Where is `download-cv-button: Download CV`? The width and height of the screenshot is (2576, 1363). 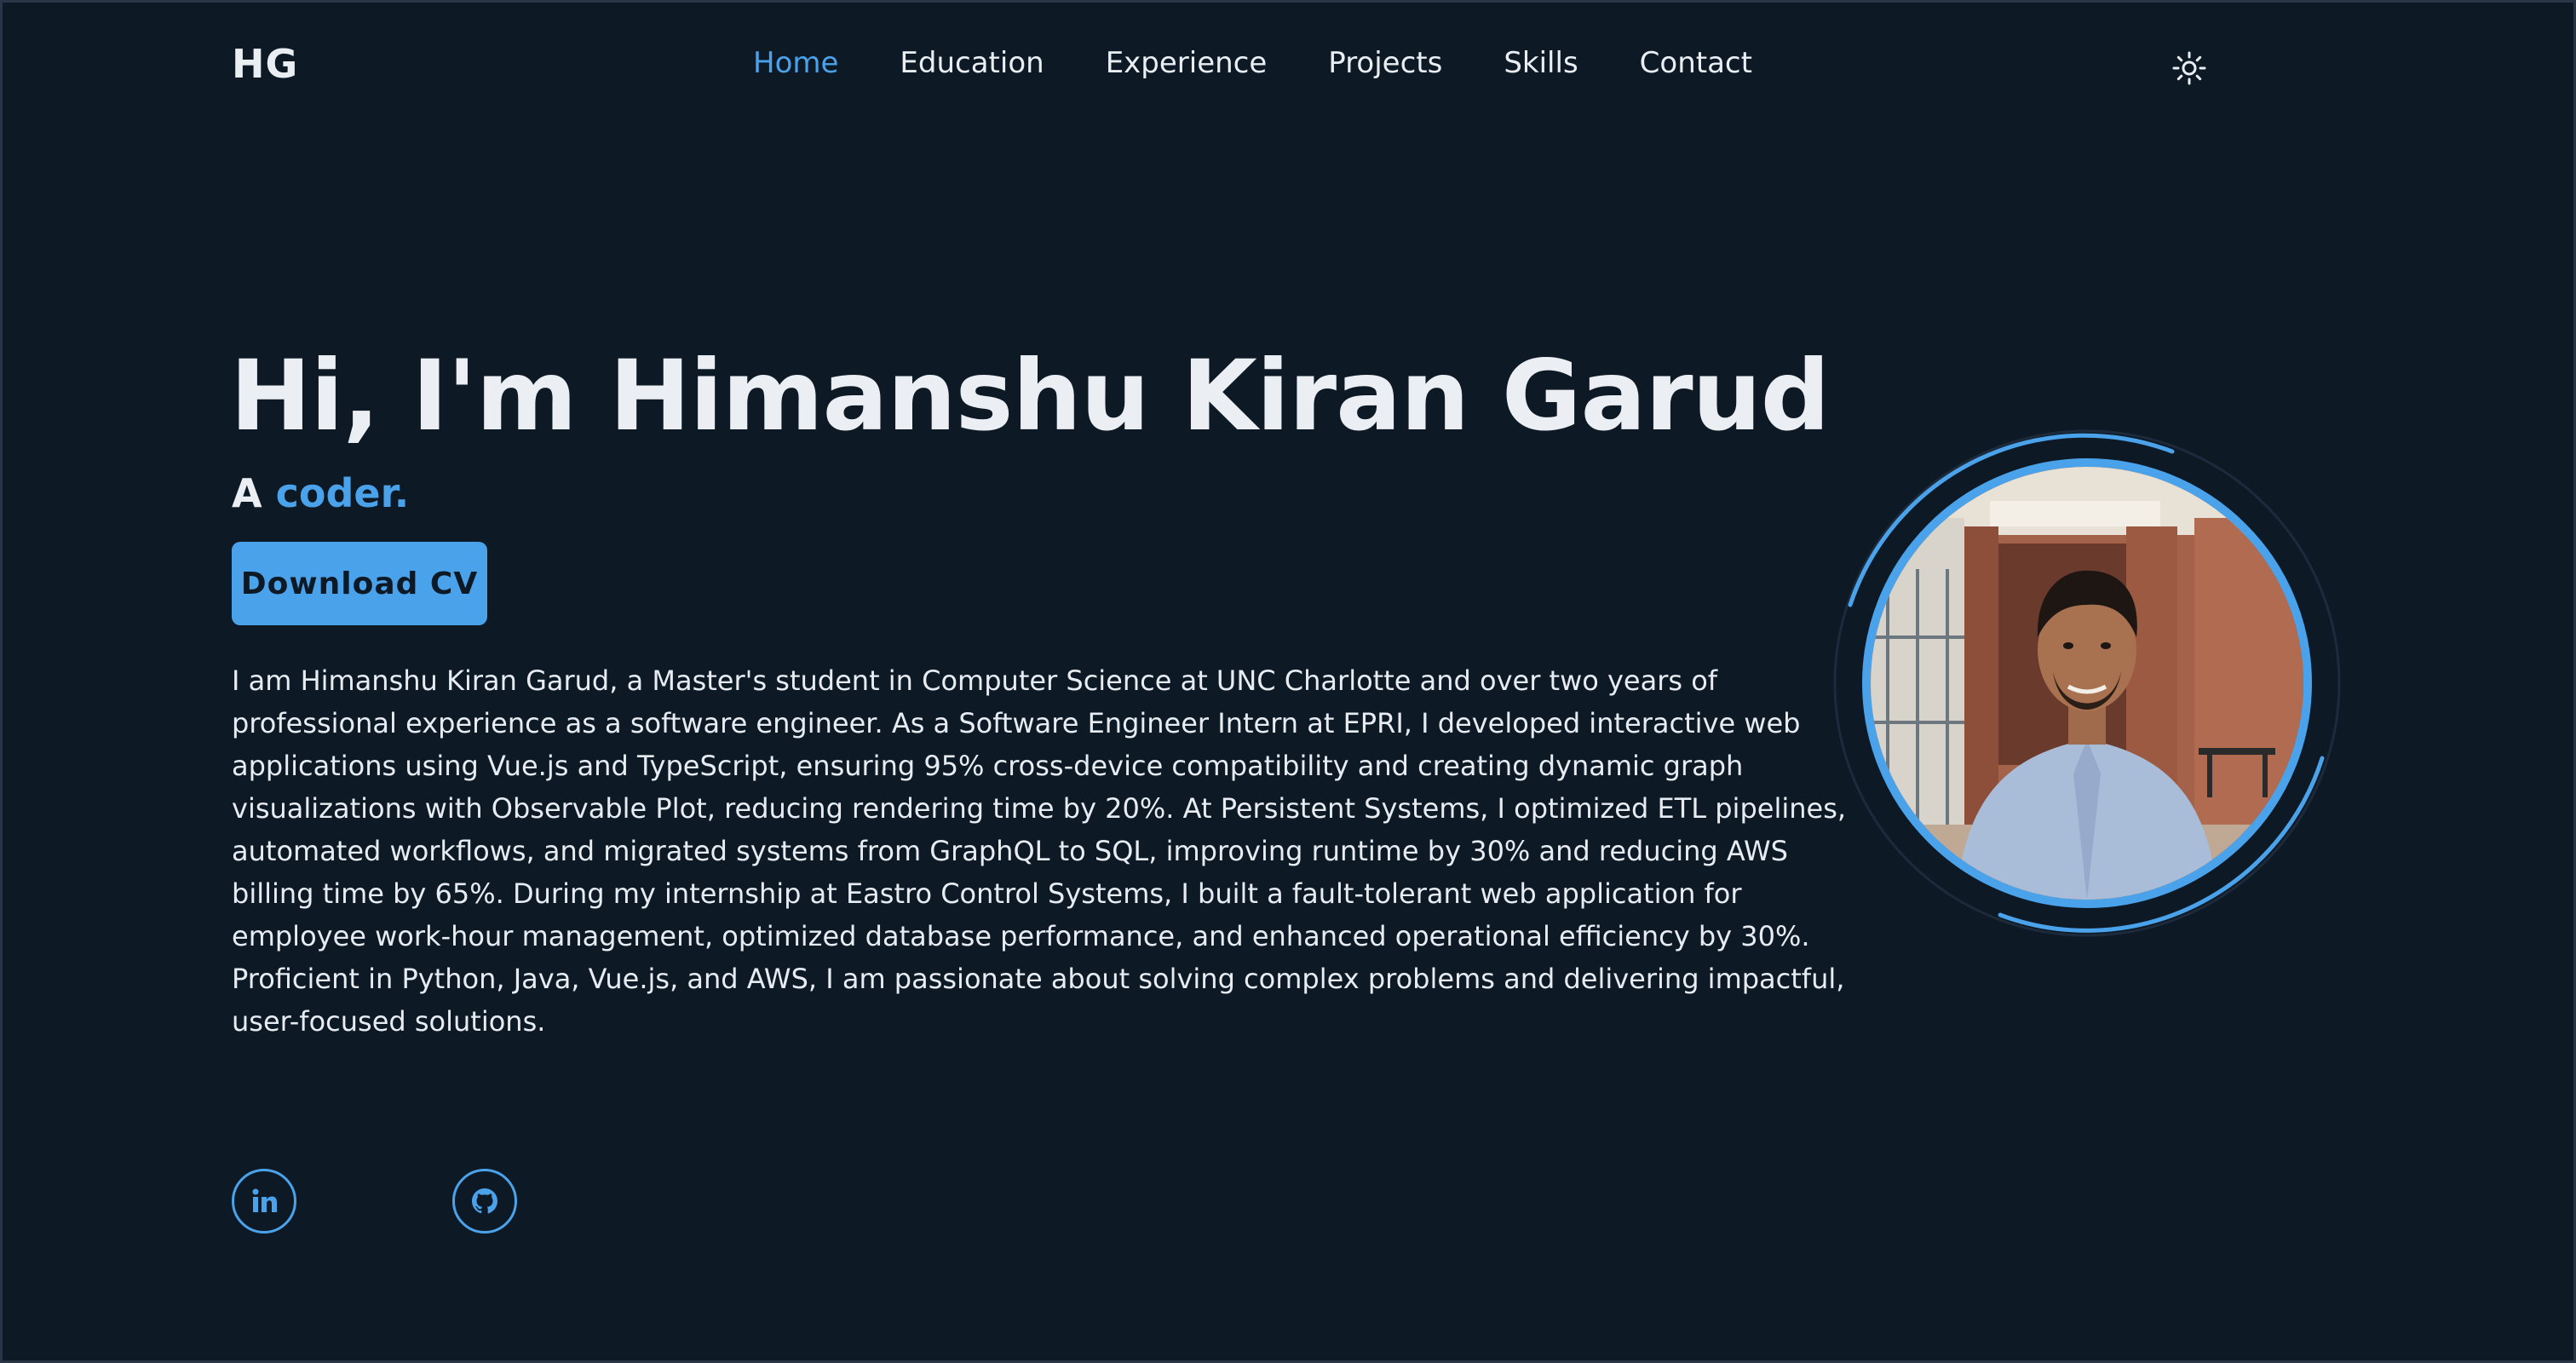 download-cv-button: Download CV is located at coordinates (359, 584).